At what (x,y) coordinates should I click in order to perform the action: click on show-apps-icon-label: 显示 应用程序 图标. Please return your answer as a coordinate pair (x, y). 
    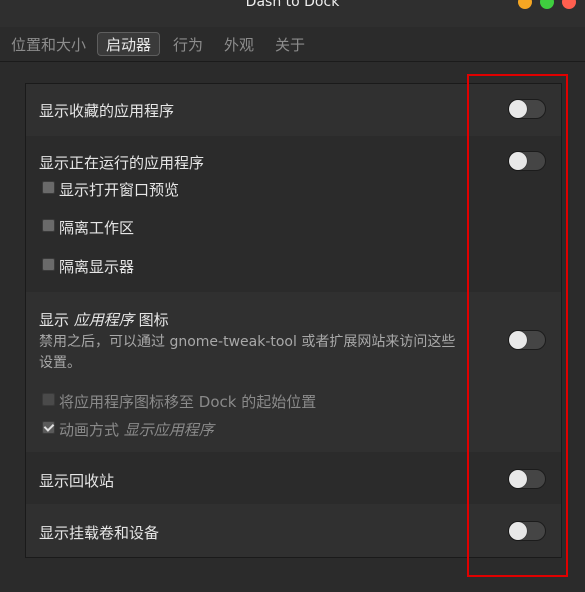
    Looking at the image, I should click on (104, 320).